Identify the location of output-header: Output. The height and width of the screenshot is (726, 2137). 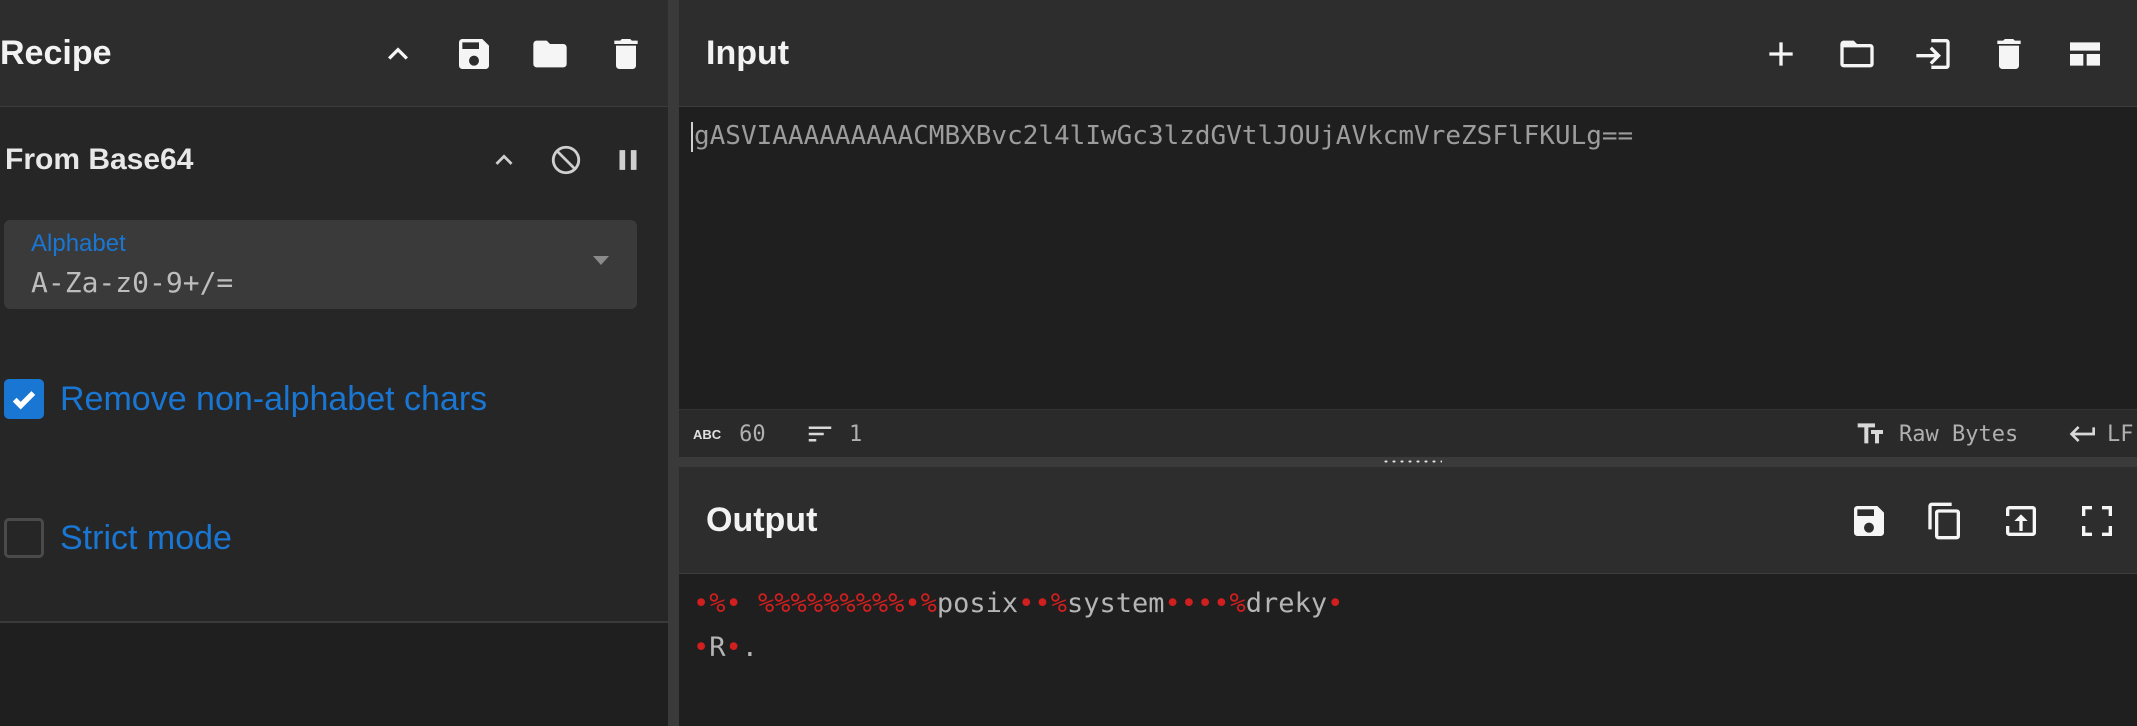
(1408, 520).